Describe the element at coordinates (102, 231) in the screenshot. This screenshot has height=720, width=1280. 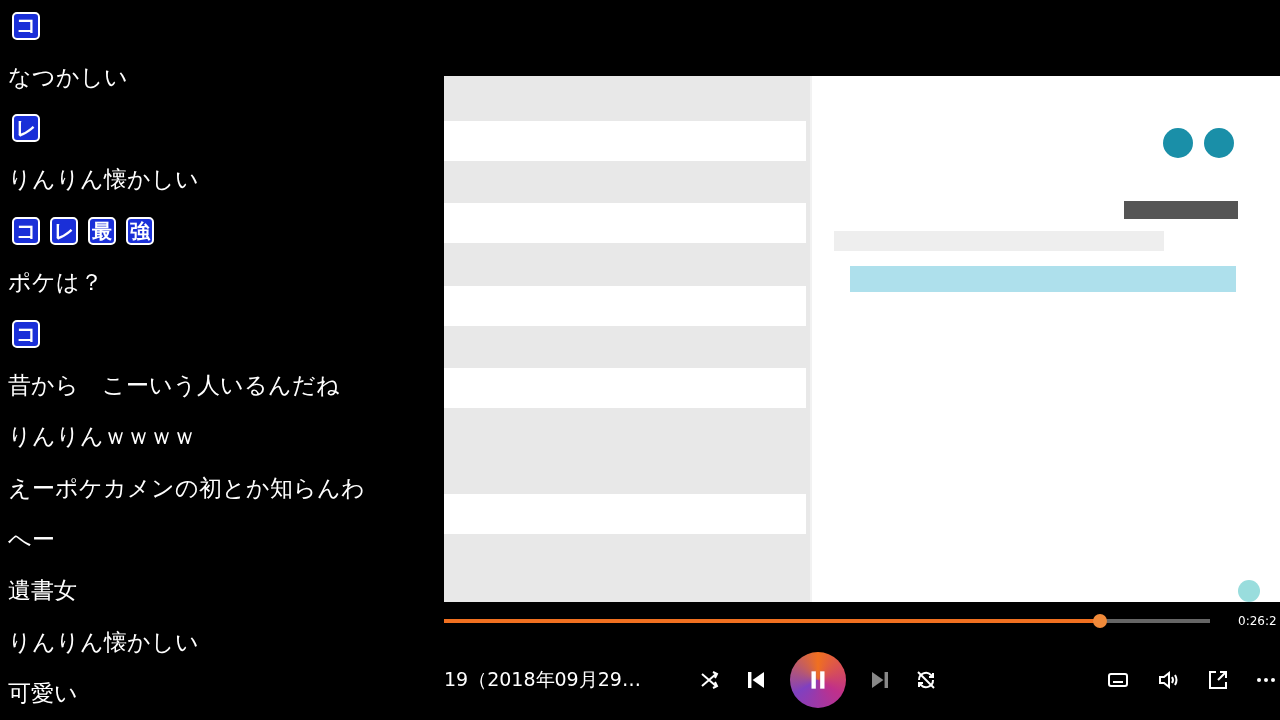
I see `comment-badge: 最` at that location.